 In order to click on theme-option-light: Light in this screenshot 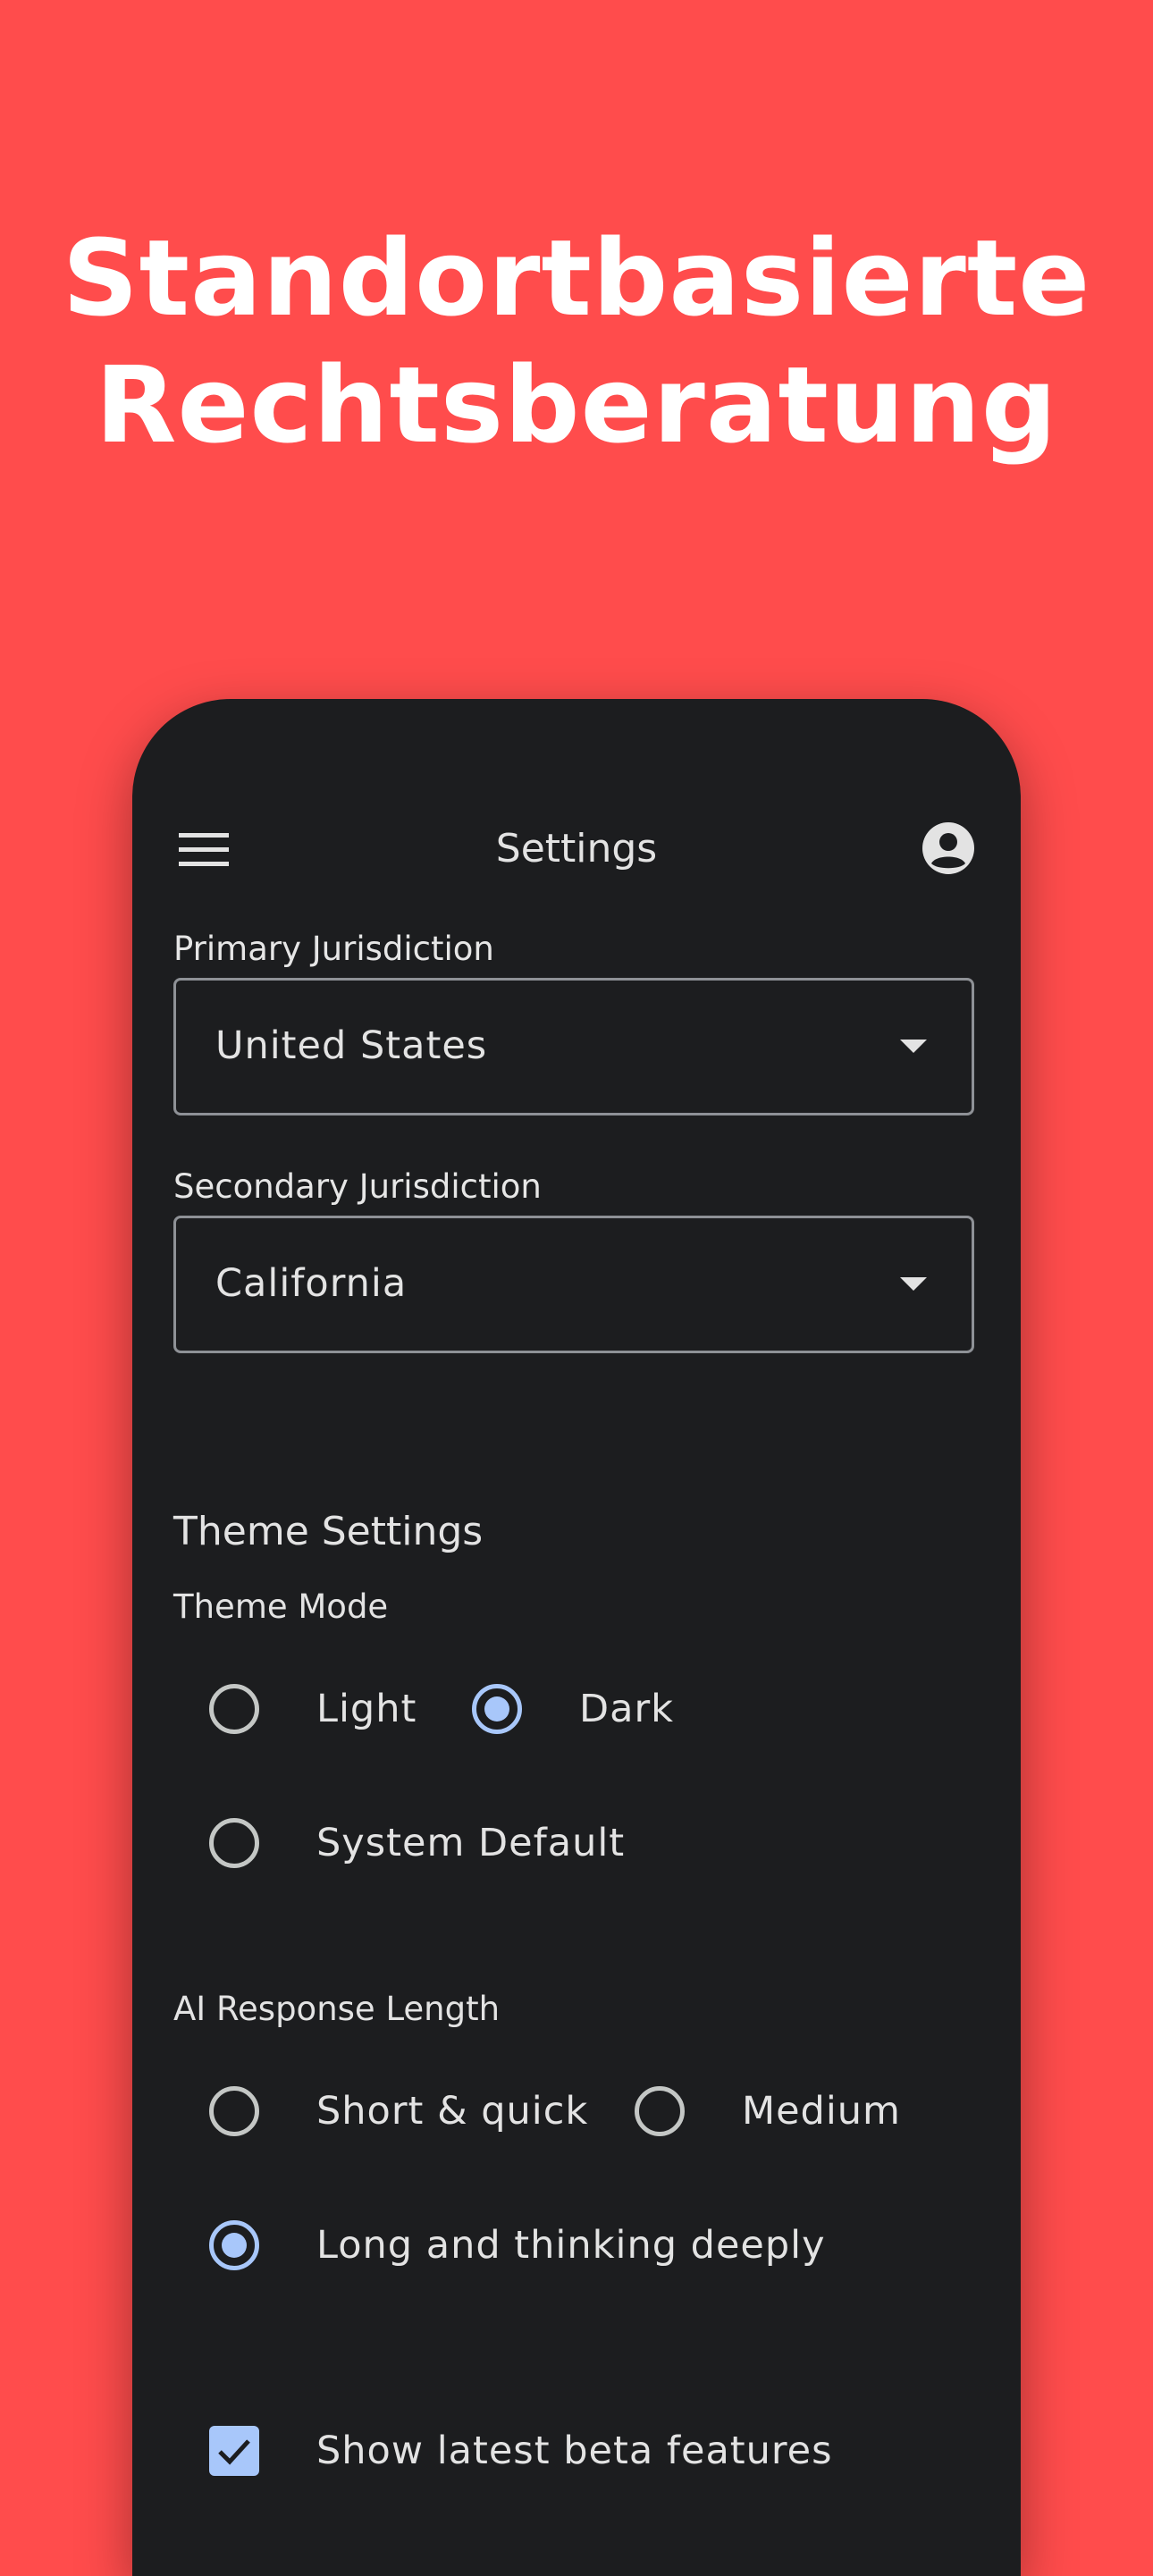, I will do `click(334, 1709)`.